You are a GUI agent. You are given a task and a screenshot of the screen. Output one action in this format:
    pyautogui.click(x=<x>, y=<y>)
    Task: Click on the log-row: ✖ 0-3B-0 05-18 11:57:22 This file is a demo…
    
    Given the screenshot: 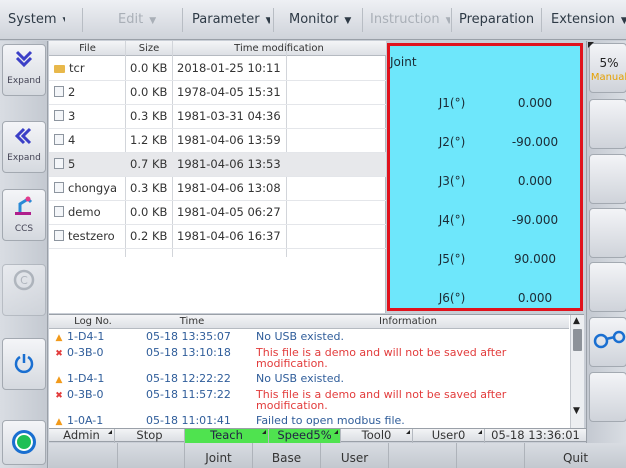 What is the action you would take?
    pyautogui.click(x=309, y=401)
    